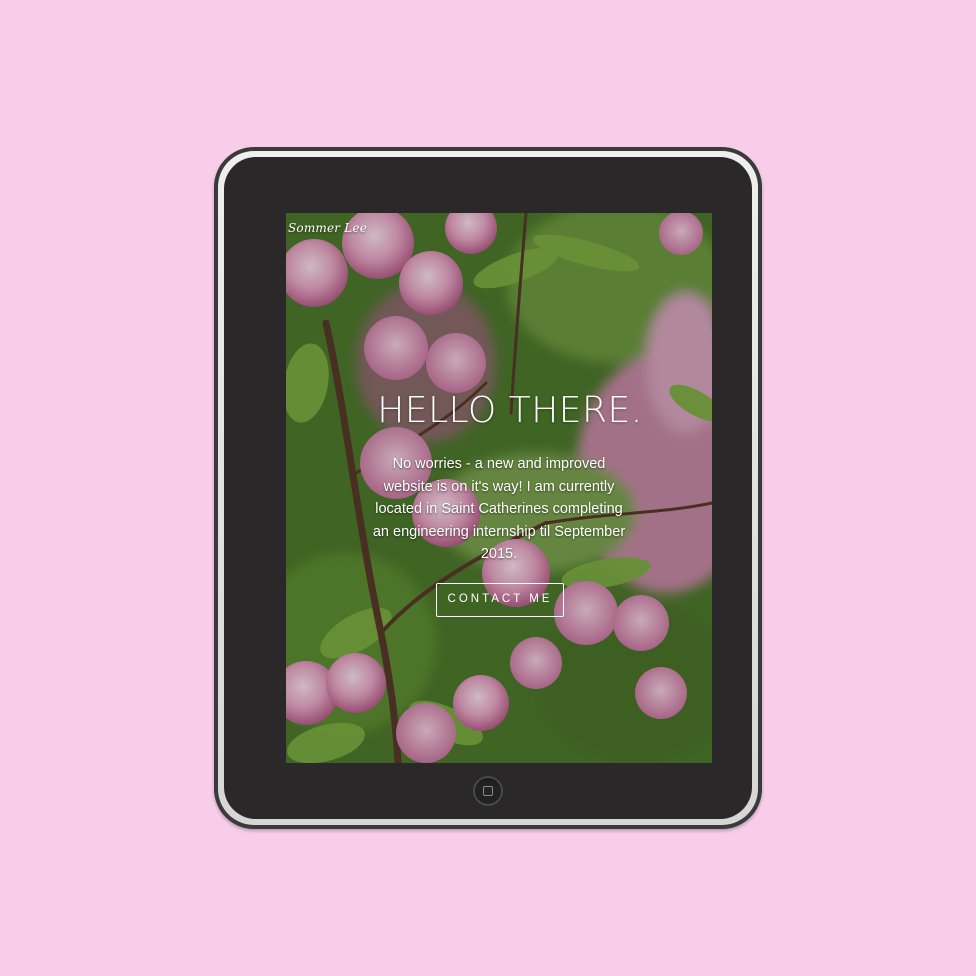 Image resolution: width=976 pixels, height=976 pixels. Describe the element at coordinates (500, 600) in the screenshot. I see `contact-me-button: CONTACT ME` at that location.